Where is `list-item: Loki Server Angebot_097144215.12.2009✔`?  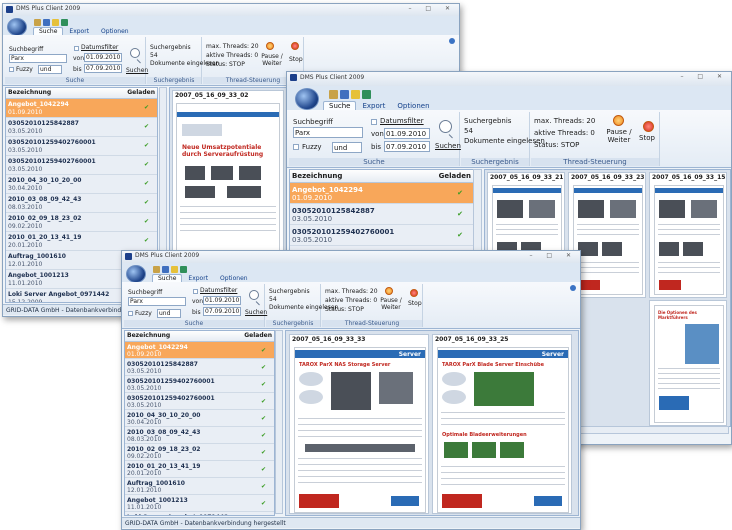
list-item: Loki Server Angebot_097144215.12.2009✔ is located at coordinates (199, 513).